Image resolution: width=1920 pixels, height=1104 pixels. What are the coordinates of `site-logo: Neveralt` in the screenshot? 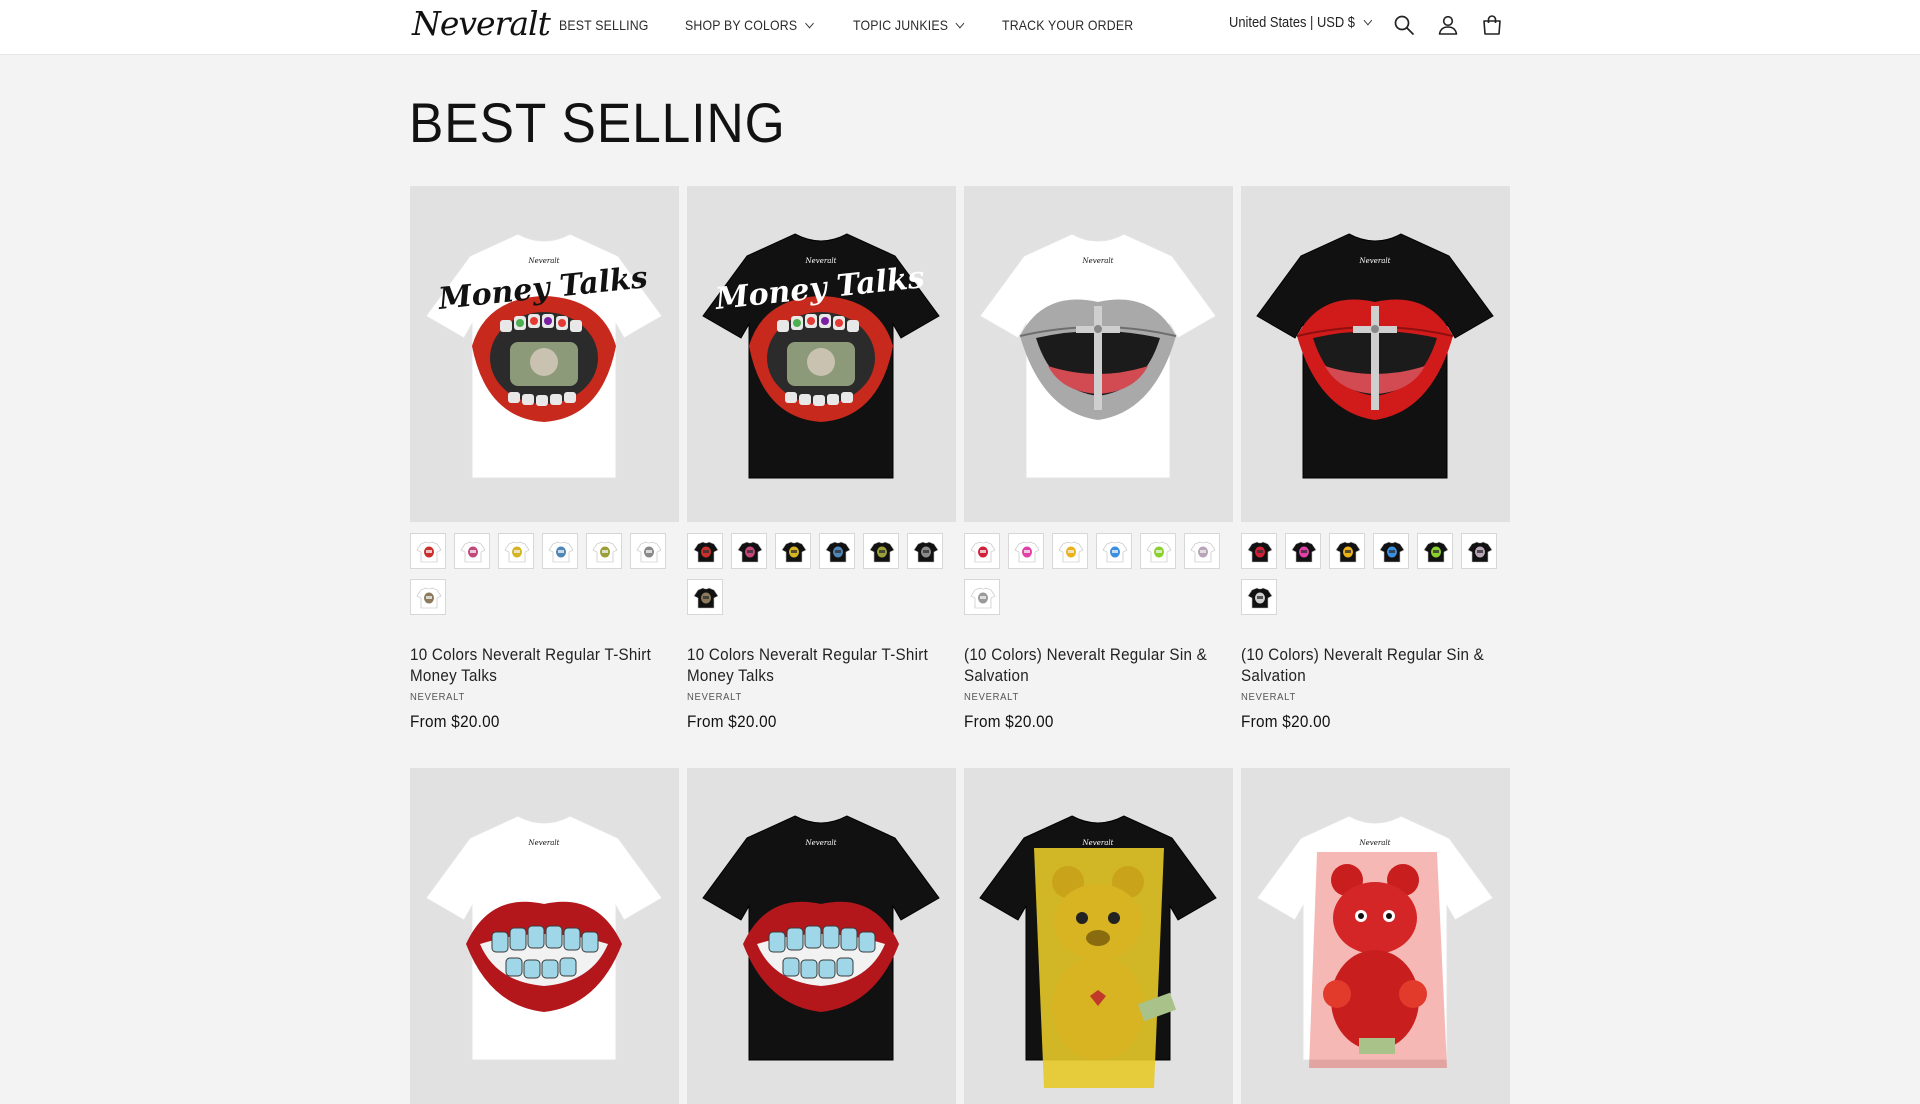 It's located at (481, 23).